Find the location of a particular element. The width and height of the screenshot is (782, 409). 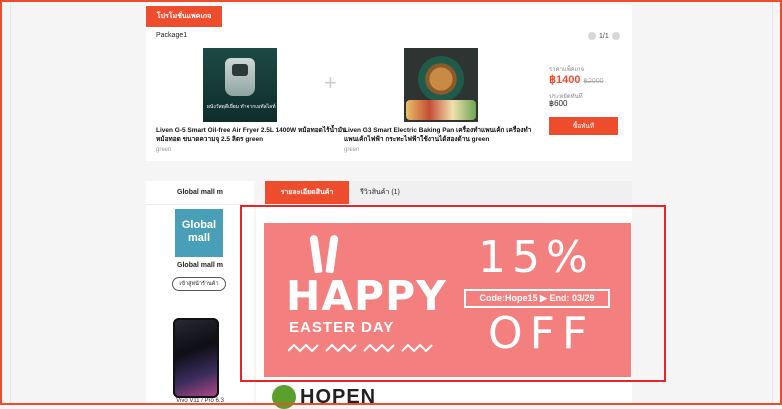

pager-text: 1/1 is located at coordinates (604, 36).